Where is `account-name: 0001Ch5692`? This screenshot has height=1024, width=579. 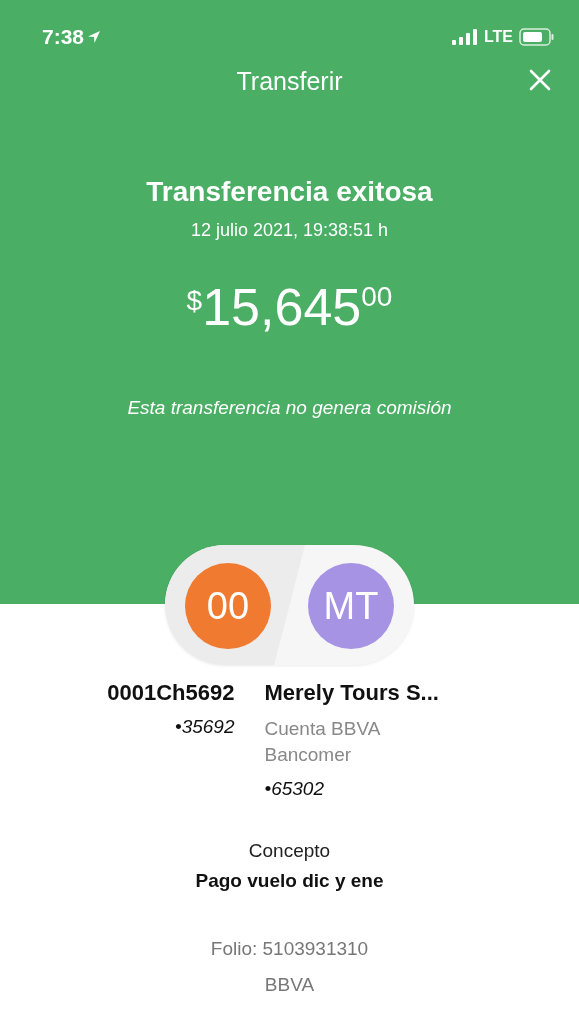
account-name: 0001Ch5692 is located at coordinates (171, 693).